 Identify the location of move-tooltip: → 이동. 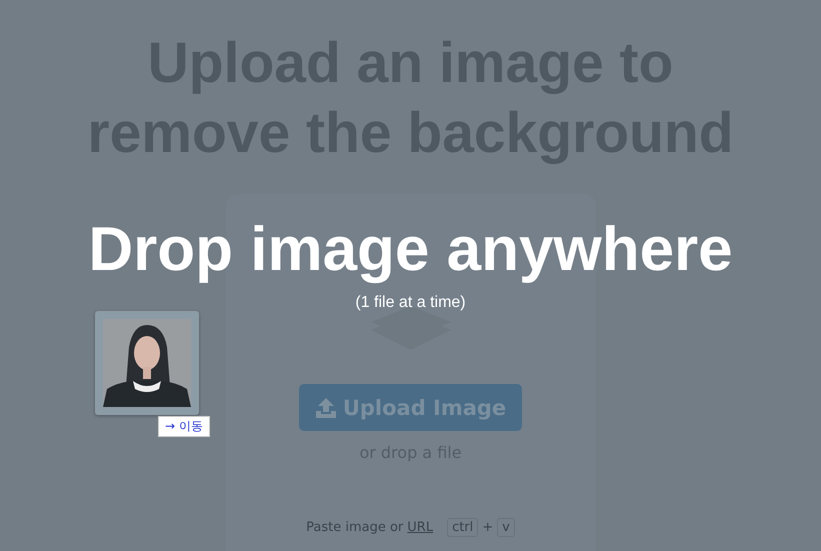
(184, 426).